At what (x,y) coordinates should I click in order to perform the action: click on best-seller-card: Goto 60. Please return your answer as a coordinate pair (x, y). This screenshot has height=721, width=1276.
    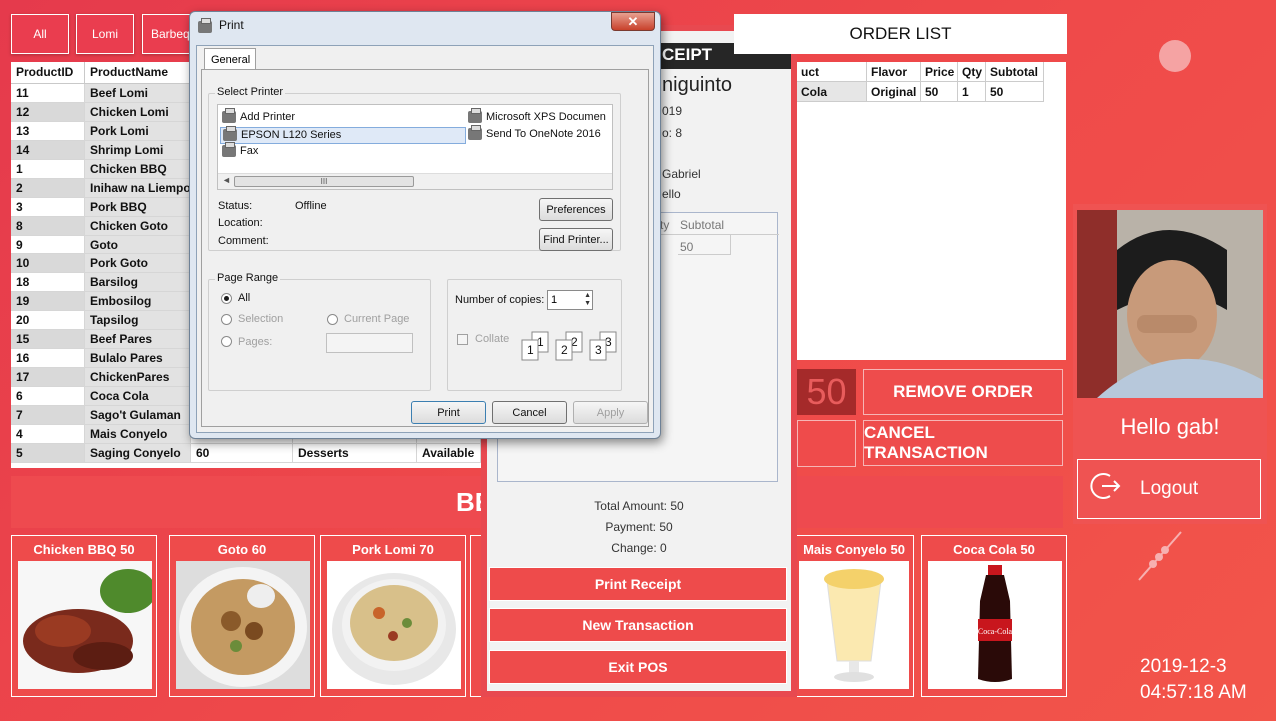
    Looking at the image, I should click on (242, 616).